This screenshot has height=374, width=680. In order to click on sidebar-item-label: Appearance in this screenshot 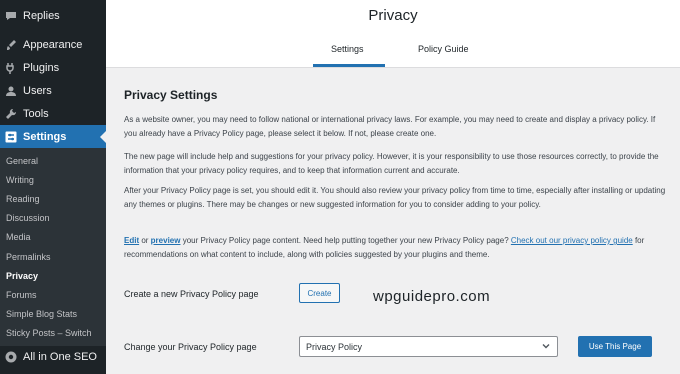, I will do `click(53, 44)`.